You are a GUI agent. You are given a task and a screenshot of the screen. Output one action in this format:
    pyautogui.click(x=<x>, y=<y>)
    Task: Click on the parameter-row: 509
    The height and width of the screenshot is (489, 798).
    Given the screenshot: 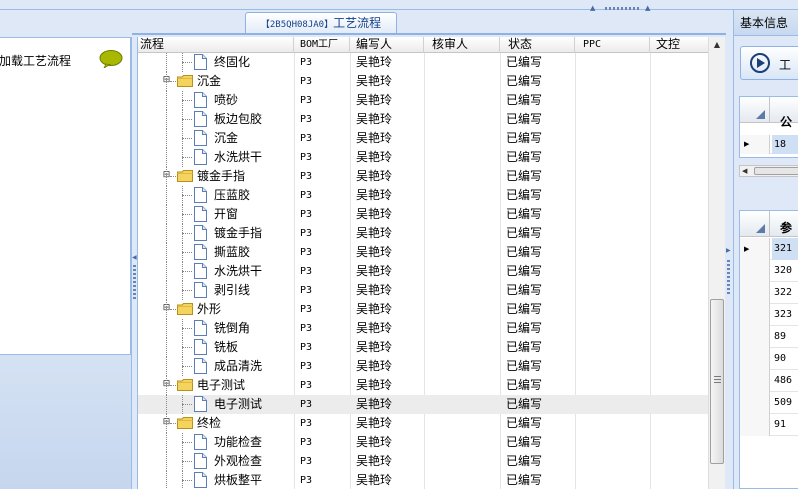 What is the action you would take?
    pyautogui.click(x=769, y=403)
    